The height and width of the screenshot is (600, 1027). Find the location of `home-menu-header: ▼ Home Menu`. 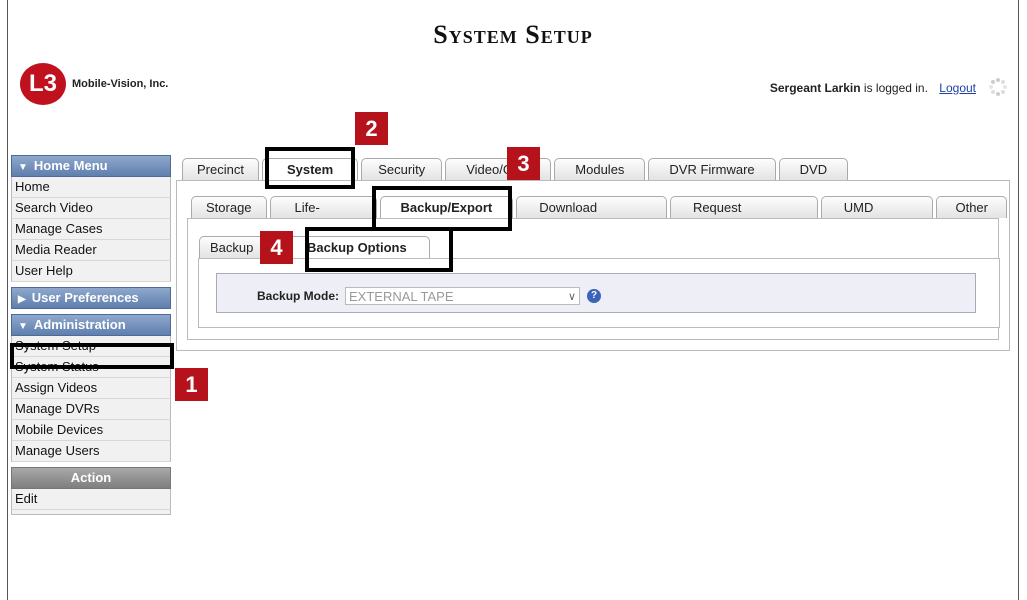

home-menu-header: ▼ Home Menu is located at coordinates (91, 166).